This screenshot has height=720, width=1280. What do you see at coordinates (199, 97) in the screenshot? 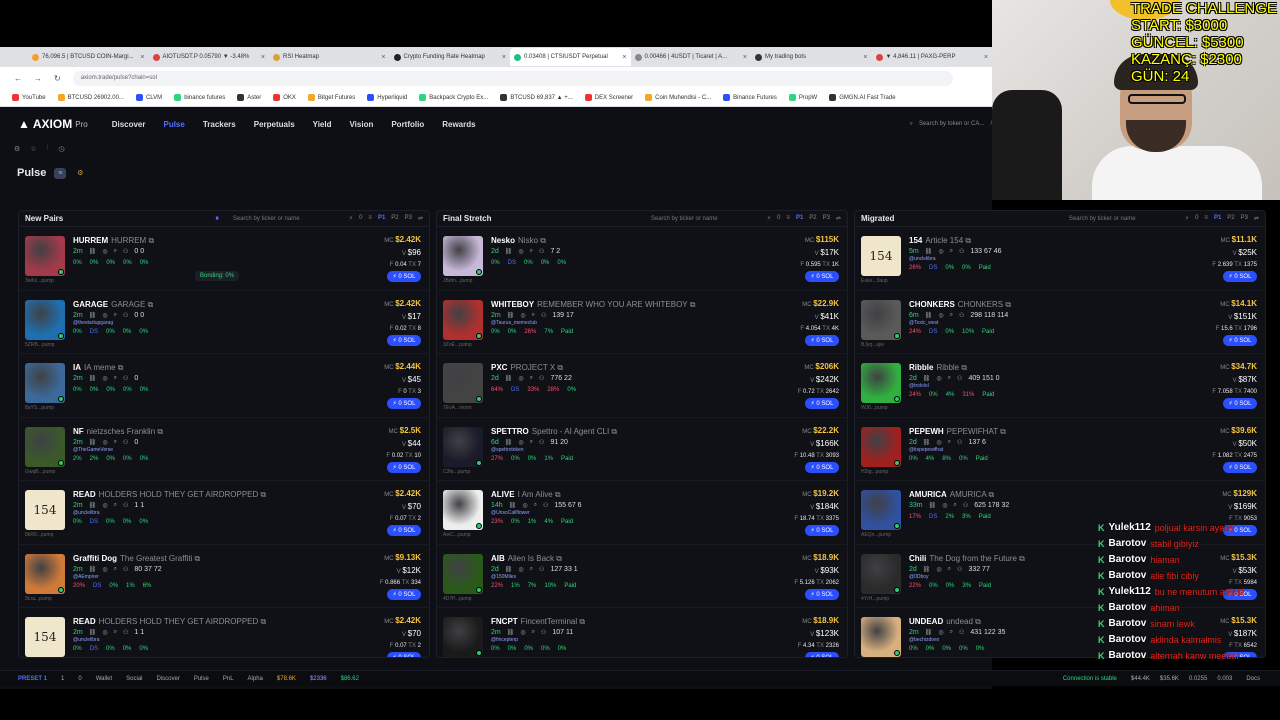
I see `bookmark-item: binance futures` at bounding box center [199, 97].